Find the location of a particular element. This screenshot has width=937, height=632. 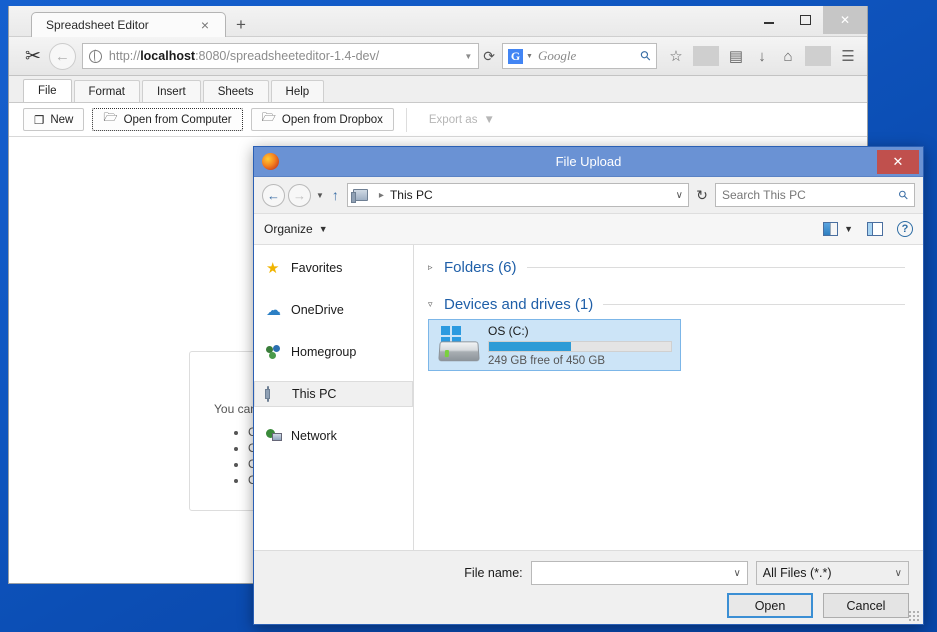

sidebar-item-onedrive: ☁ OneDrive is located at coordinates (333, 310).